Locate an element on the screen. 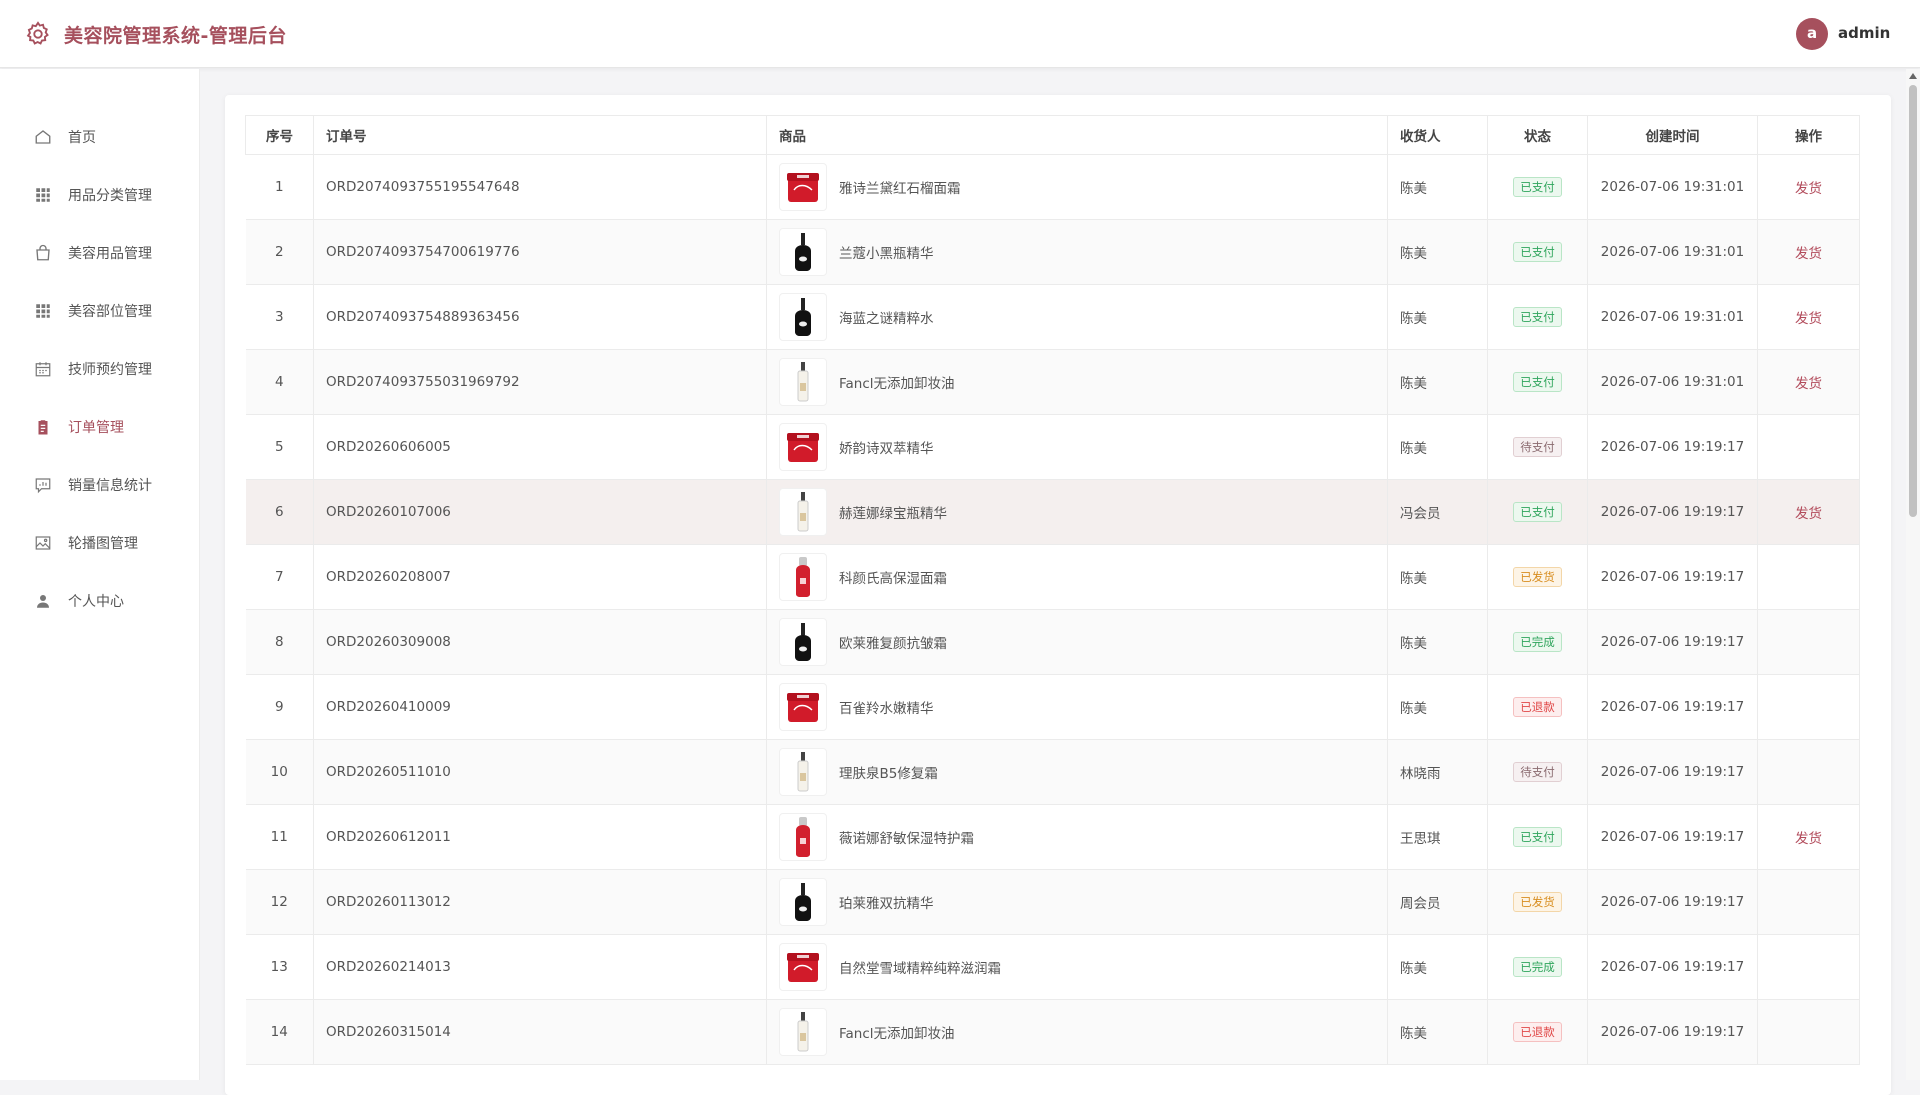 Image resolution: width=1920 pixels, height=1095 pixels. product-name: 自然堂雪域精粹纯粹滋润霜 is located at coordinates (920, 969).